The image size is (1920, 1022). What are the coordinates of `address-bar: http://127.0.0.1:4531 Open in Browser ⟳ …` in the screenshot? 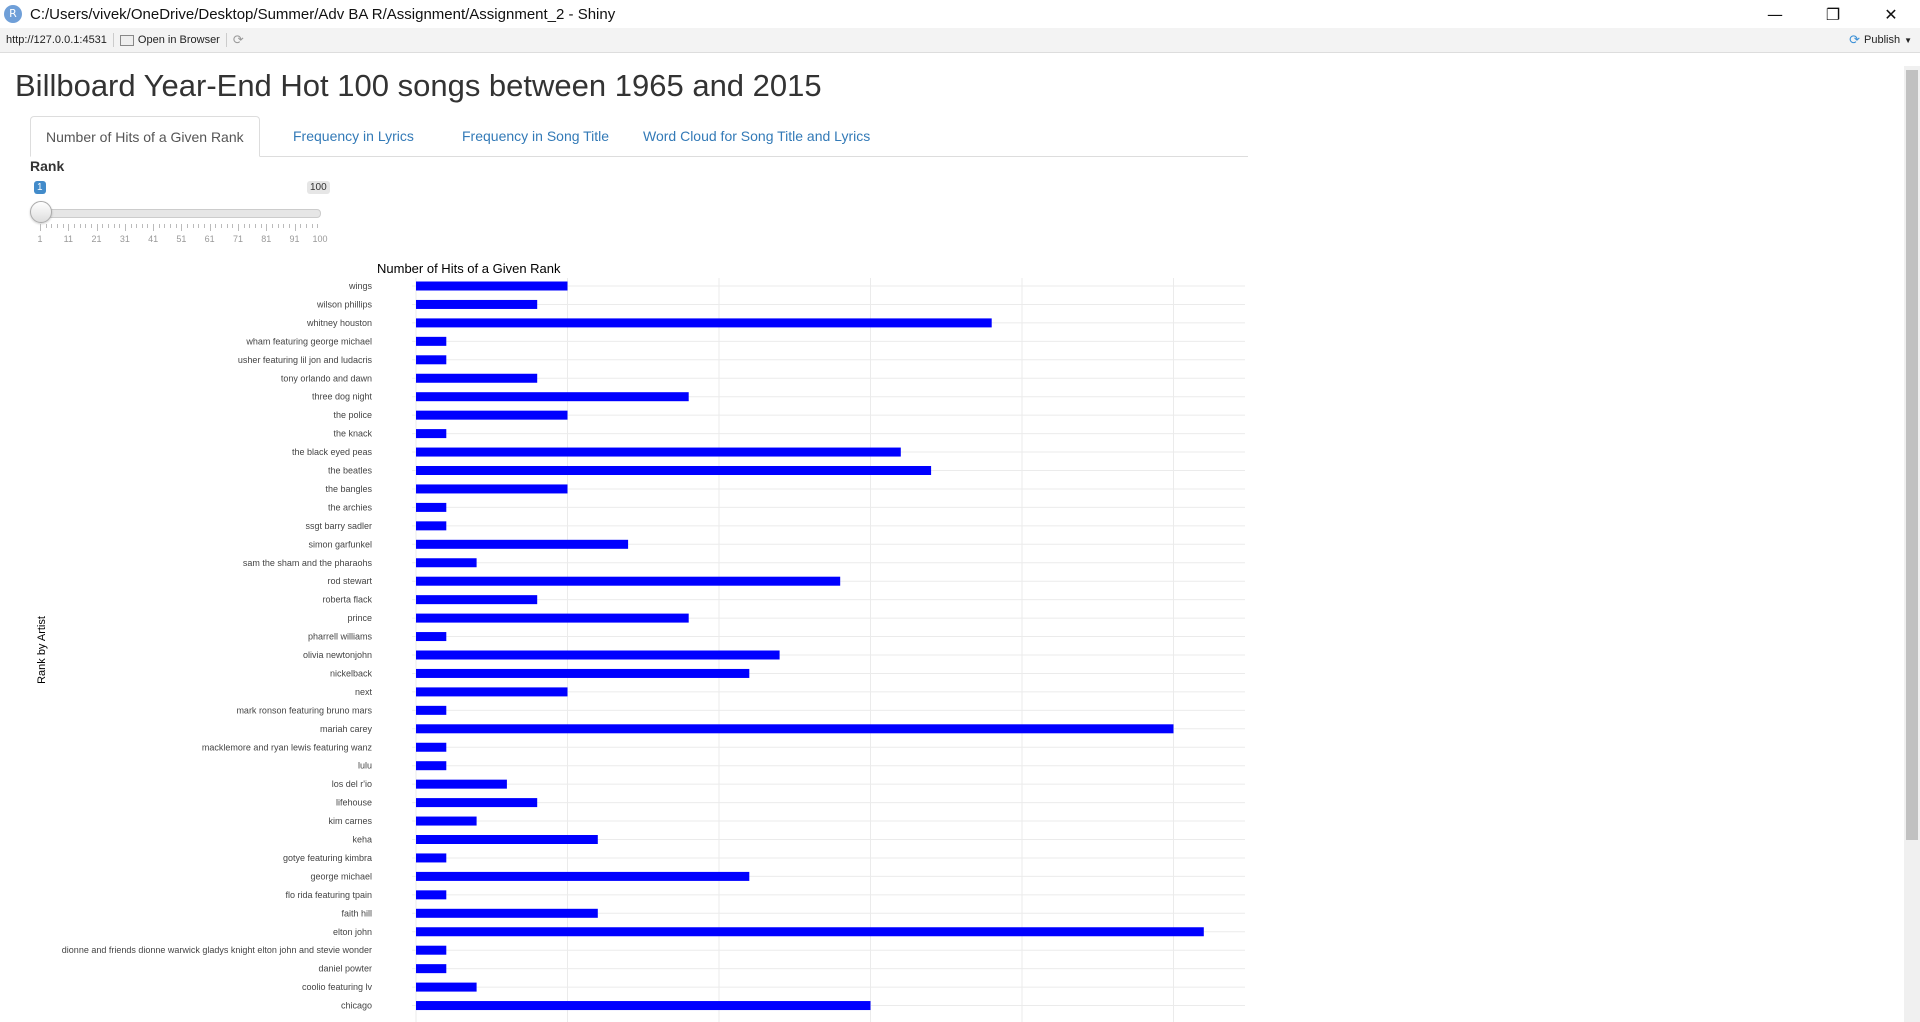 It's located at (960, 40).